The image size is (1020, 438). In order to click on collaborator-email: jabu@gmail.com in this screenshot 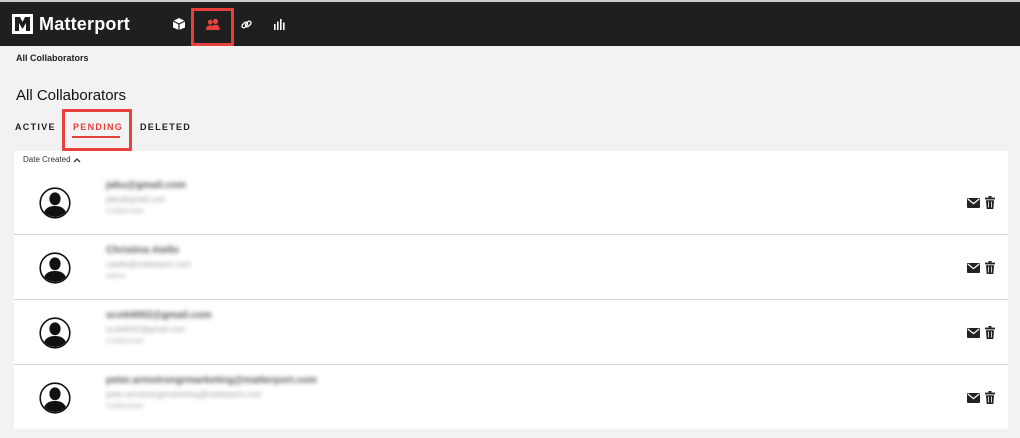, I will do `click(136, 199)`.